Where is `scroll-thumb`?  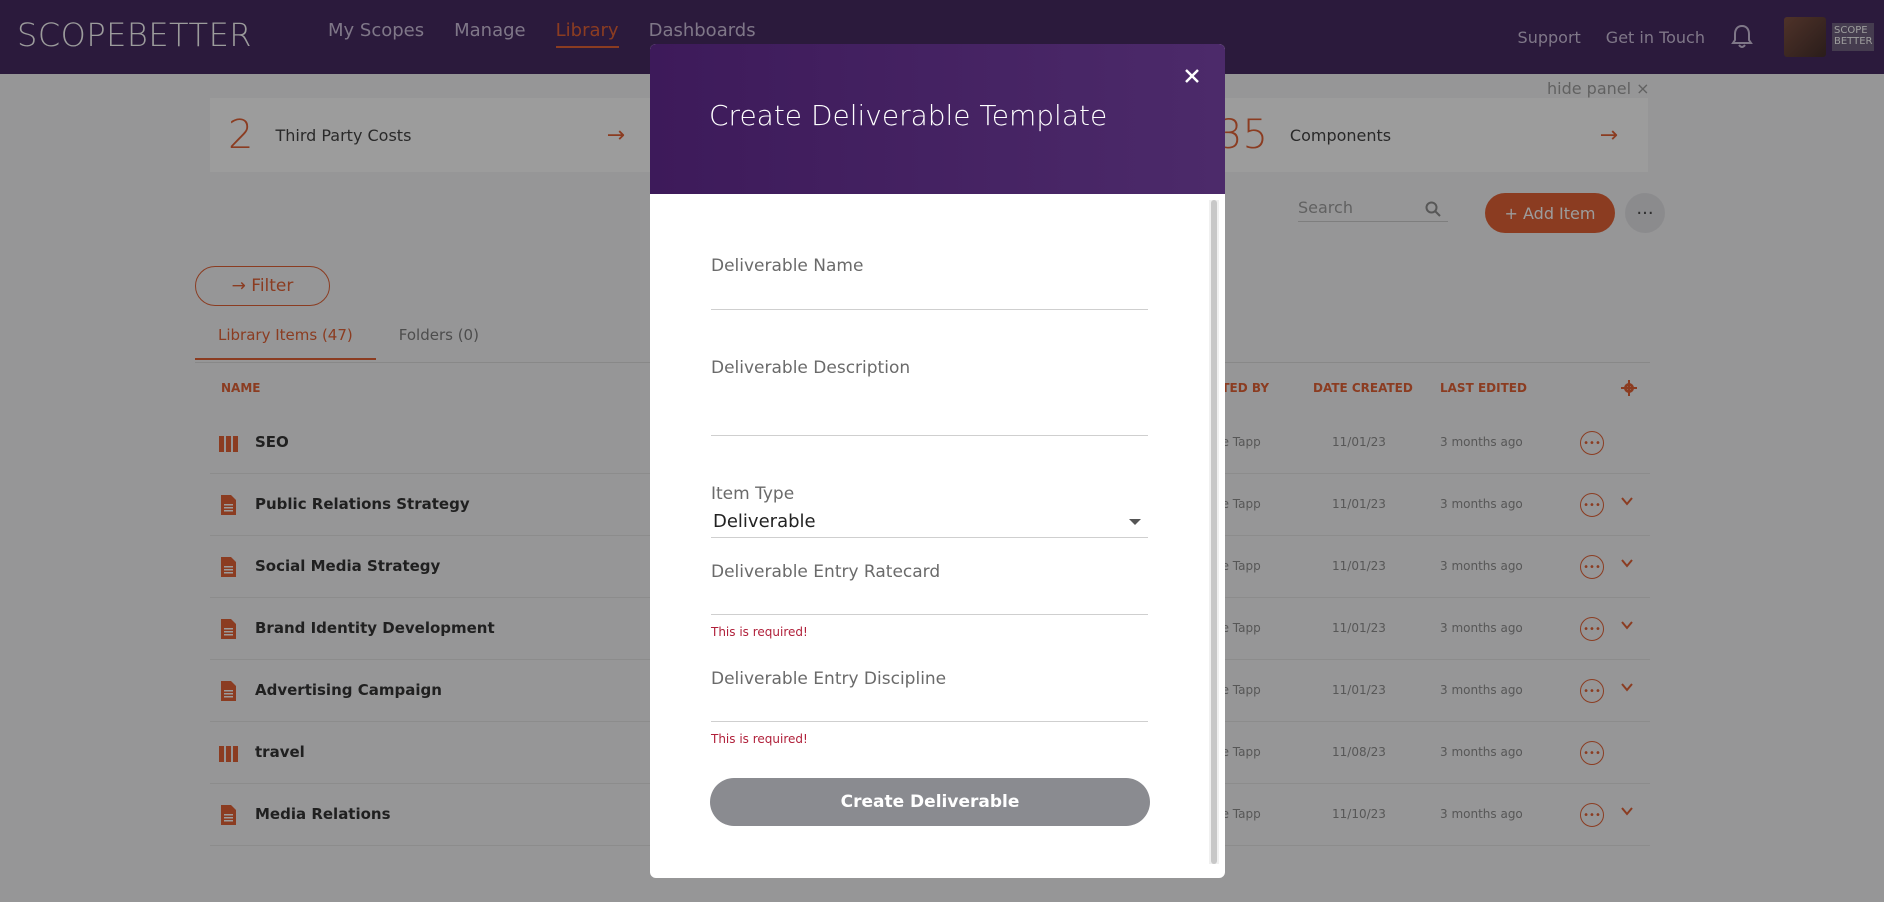
scroll-thumb is located at coordinates (1214, 532).